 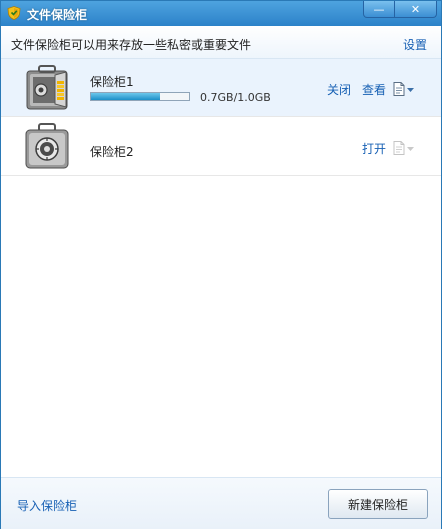 I want to click on open-safe-icon, so click(x=47, y=87).